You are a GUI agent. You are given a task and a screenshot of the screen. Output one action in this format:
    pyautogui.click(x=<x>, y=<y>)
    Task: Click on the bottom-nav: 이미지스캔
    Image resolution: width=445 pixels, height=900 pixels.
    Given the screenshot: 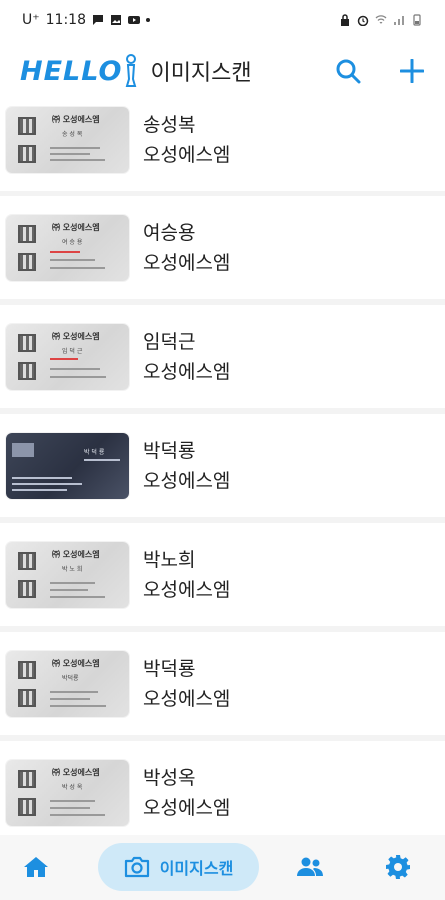 What is the action you would take?
    pyautogui.click(x=222, y=867)
    